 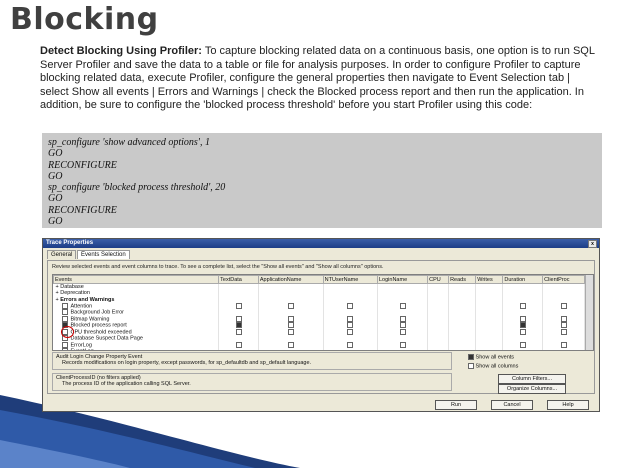 What do you see at coordinates (512, 405) in the screenshot?
I see `cancel-button: Cancel` at bounding box center [512, 405].